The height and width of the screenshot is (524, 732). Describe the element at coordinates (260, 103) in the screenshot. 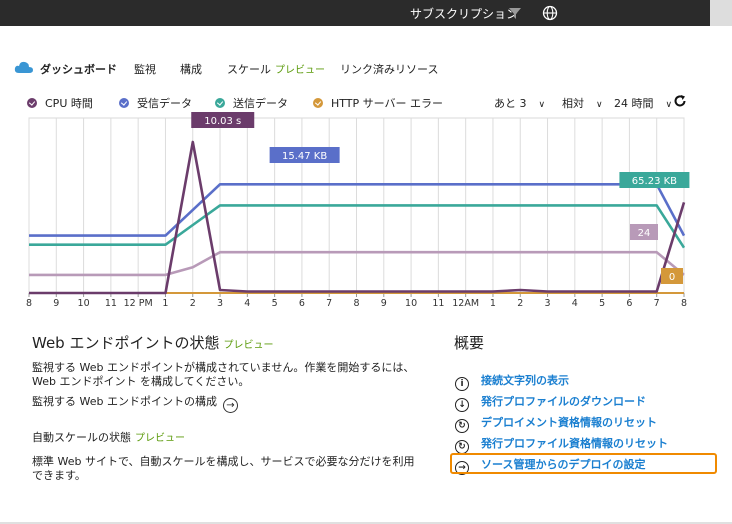

I see `legend-label: 送信データ` at that location.